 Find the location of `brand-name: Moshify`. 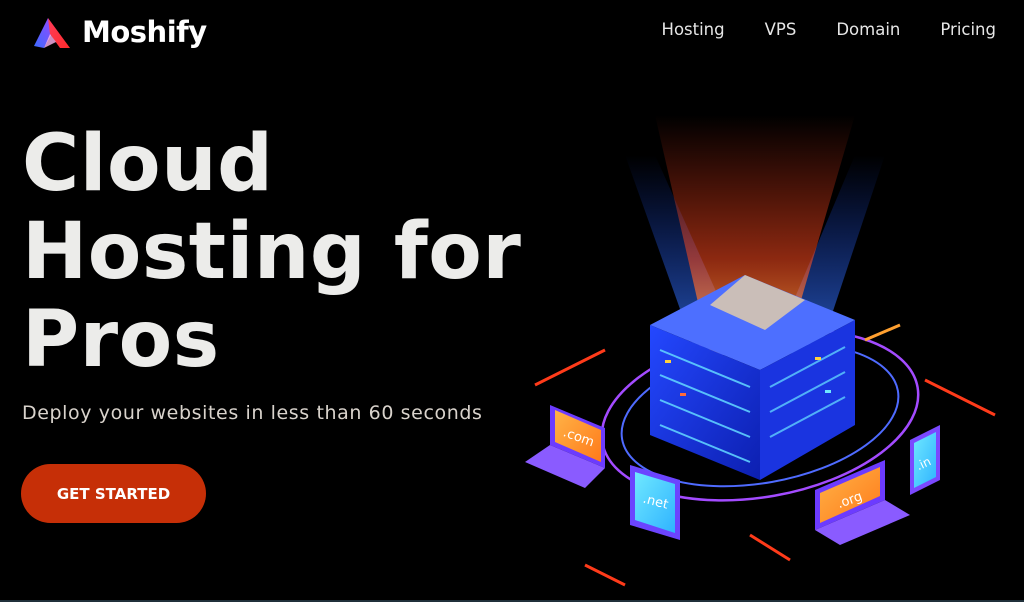

brand-name: Moshify is located at coordinates (144, 32).